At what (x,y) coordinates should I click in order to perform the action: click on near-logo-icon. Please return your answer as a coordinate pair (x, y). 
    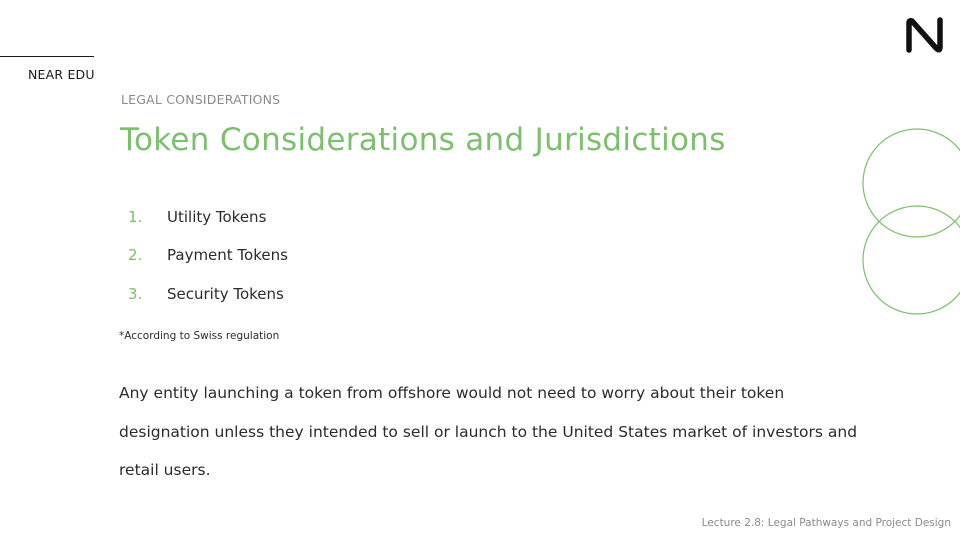
    Looking at the image, I should click on (924, 35).